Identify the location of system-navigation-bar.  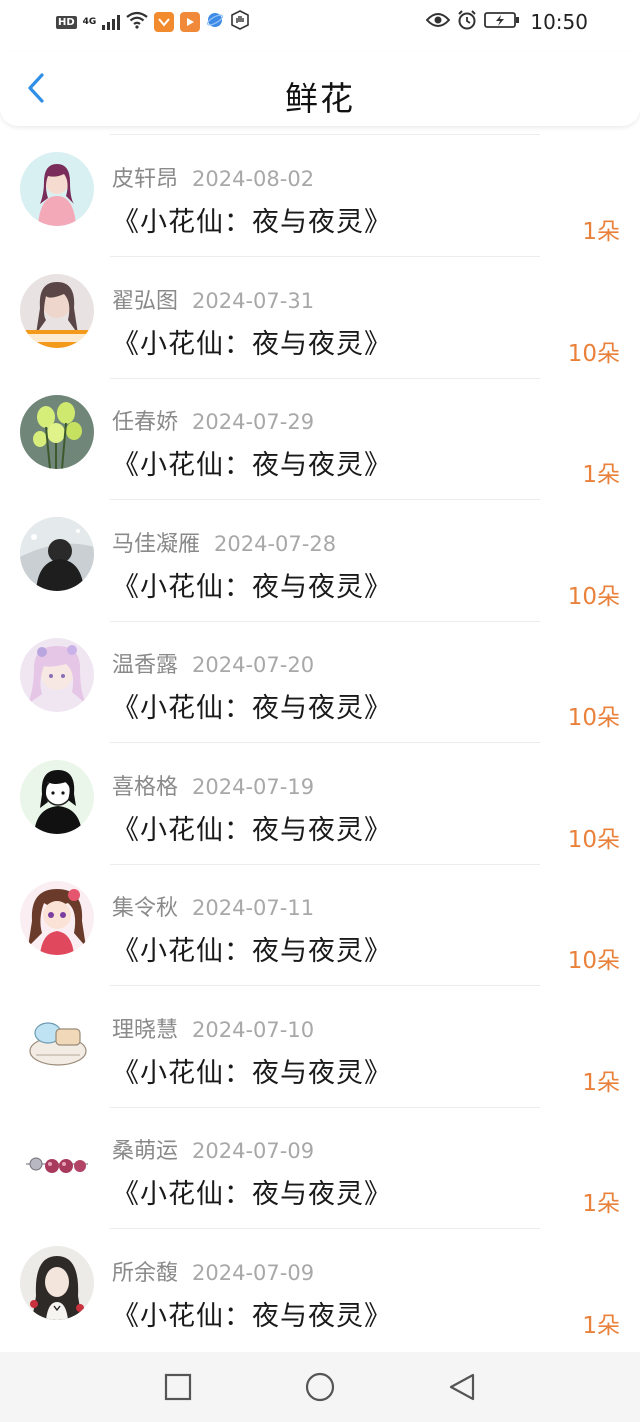
(320, 1387).